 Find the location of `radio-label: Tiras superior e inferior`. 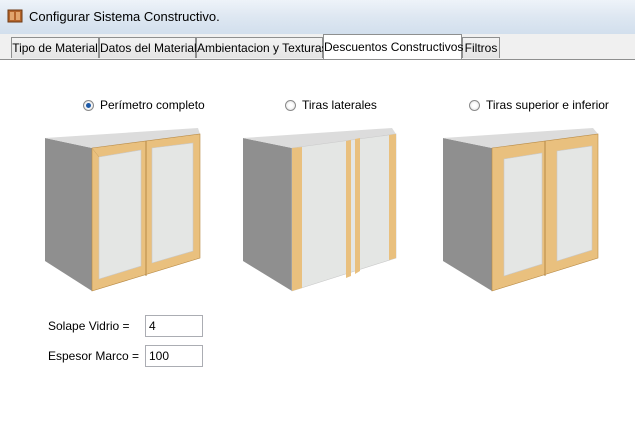

radio-label: Tiras superior e inferior is located at coordinates (547, 105).